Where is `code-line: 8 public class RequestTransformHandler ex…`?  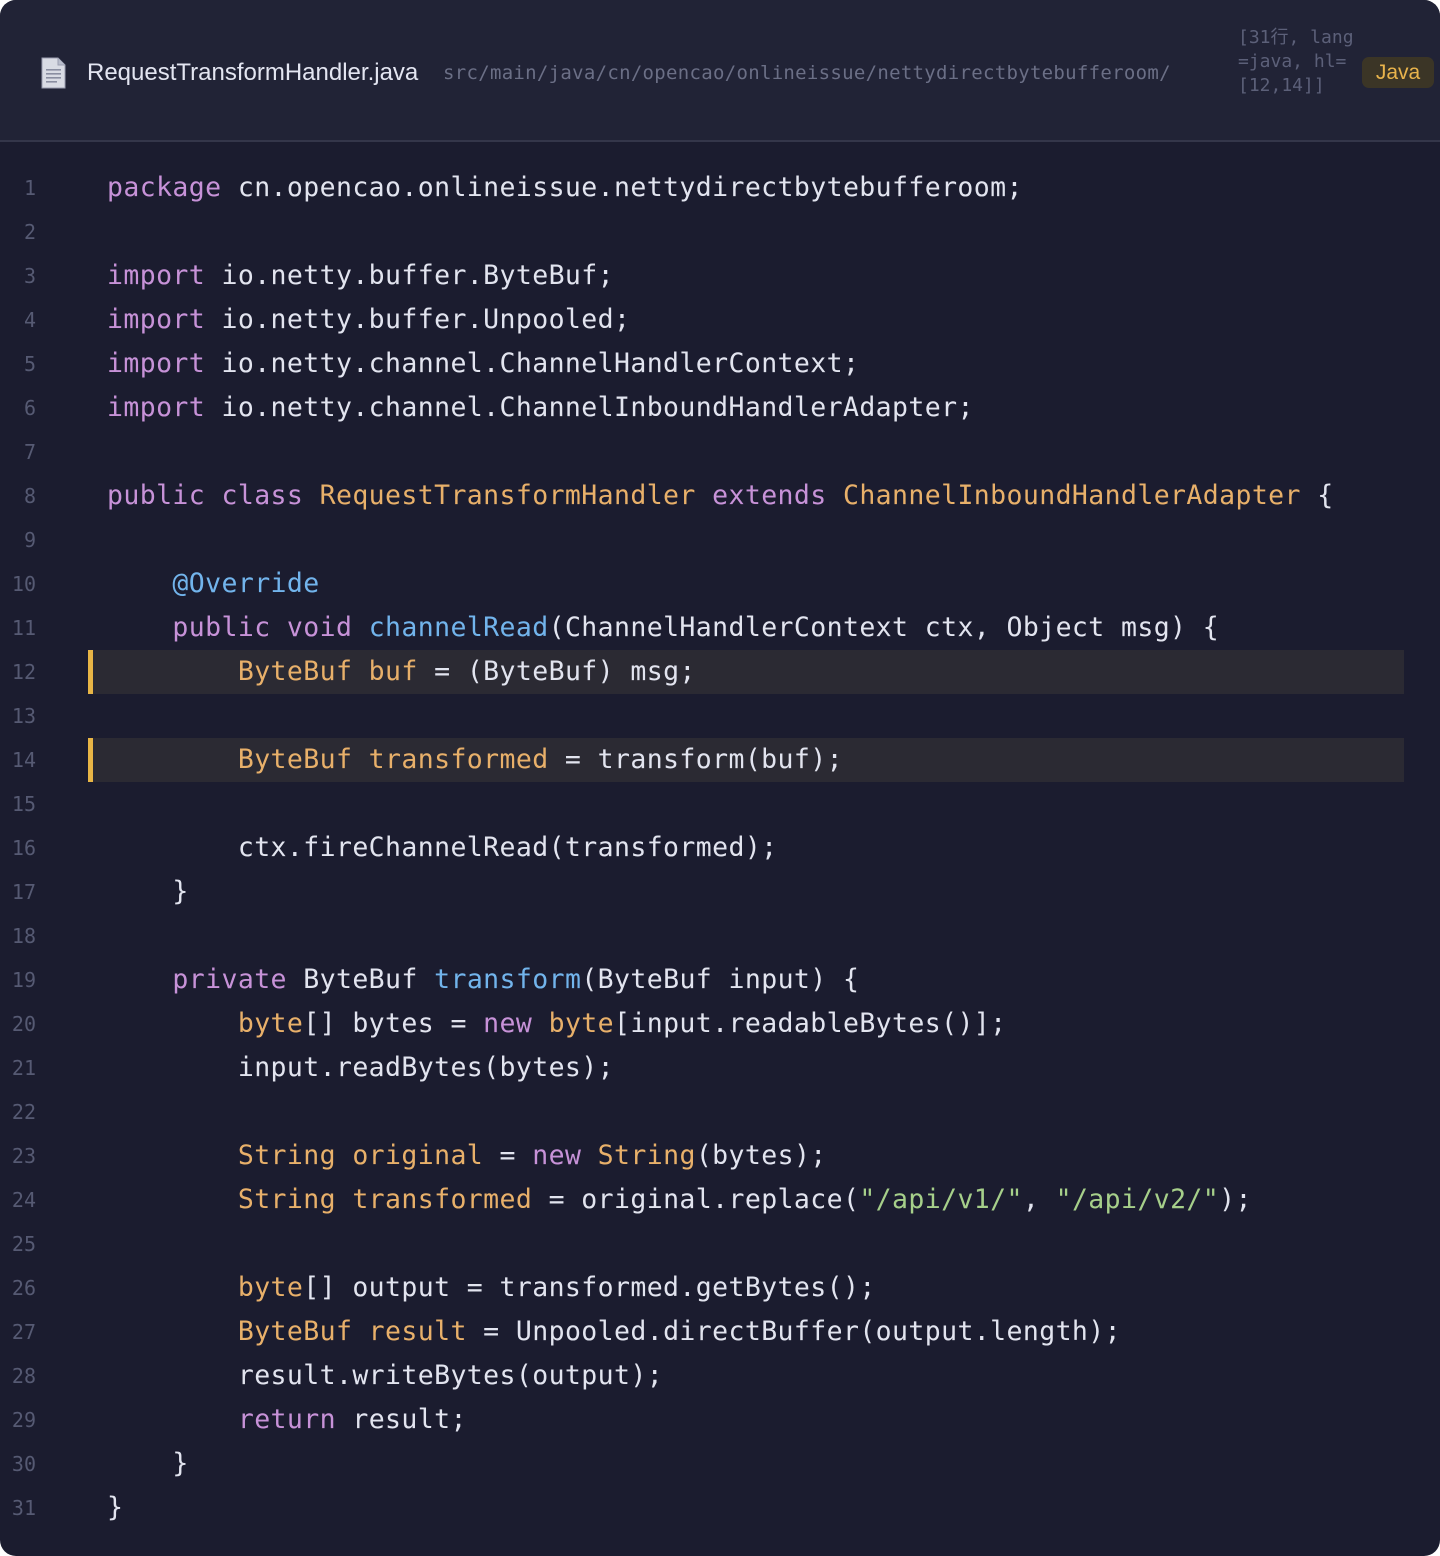
code-line: 8 public class RequestTransformHandler ex… is located at coordinates (720, 496).